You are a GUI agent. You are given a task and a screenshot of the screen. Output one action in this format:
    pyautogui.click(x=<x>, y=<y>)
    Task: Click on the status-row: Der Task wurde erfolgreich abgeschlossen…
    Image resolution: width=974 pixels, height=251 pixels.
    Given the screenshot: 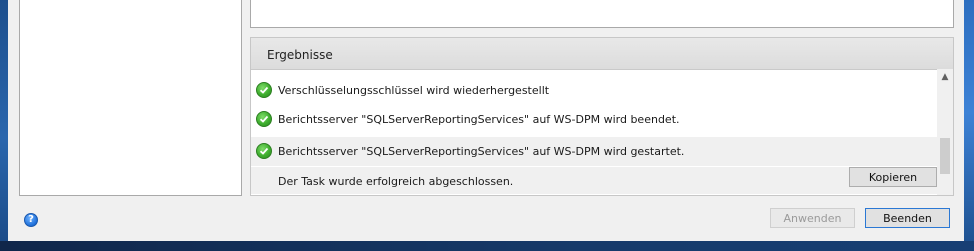 What is the action you would take?
    pyautogui.click(x=594, y=180)
    